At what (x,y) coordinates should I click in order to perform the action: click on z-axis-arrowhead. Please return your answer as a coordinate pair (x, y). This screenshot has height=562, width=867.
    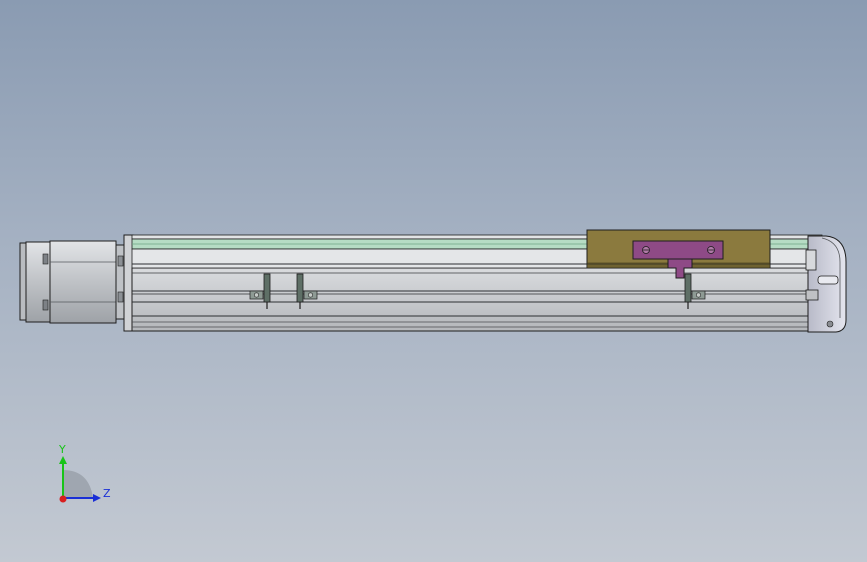
    Looking at the image, I should click on (97, 498).